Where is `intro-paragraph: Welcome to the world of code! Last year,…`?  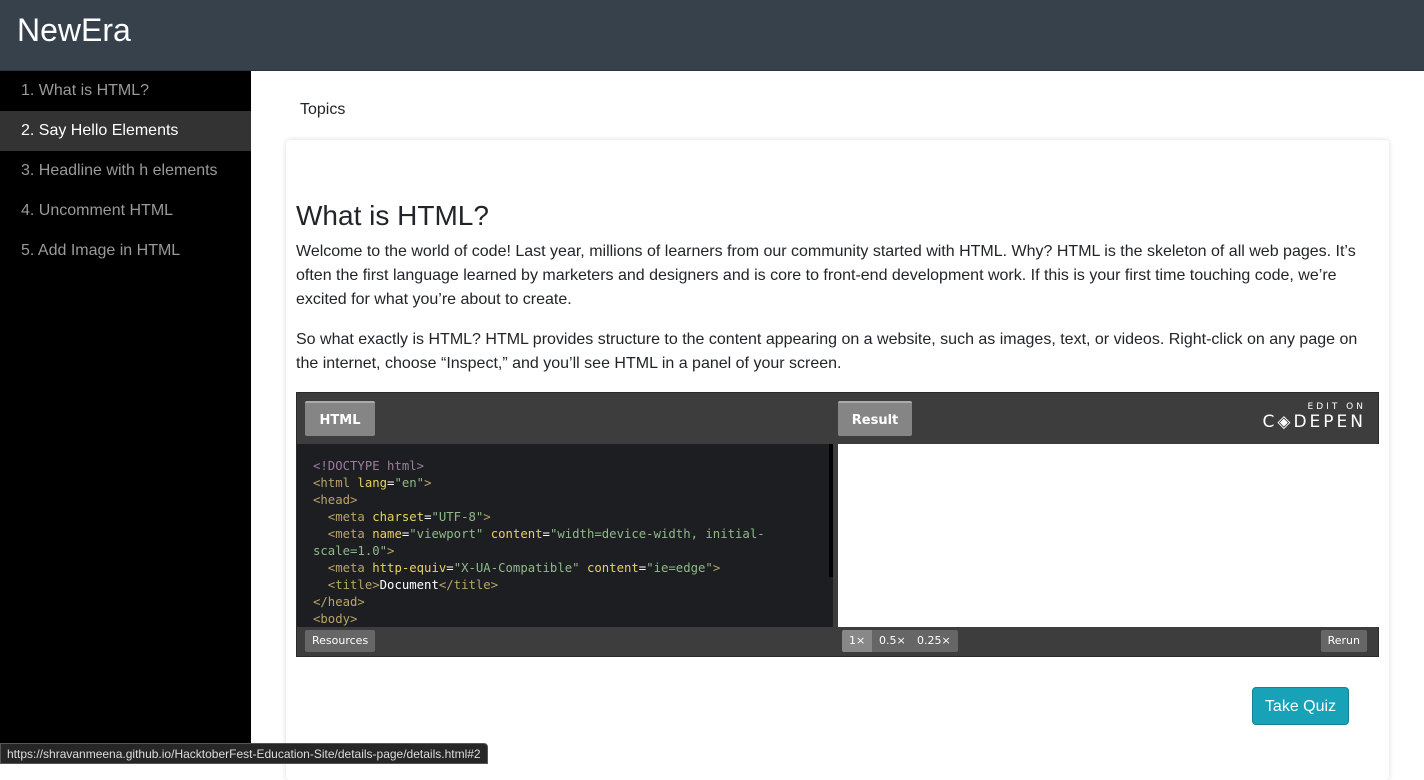
intro-paragraph: Welcome to the world of code! Last year,… is located at coordinates (826, 275).